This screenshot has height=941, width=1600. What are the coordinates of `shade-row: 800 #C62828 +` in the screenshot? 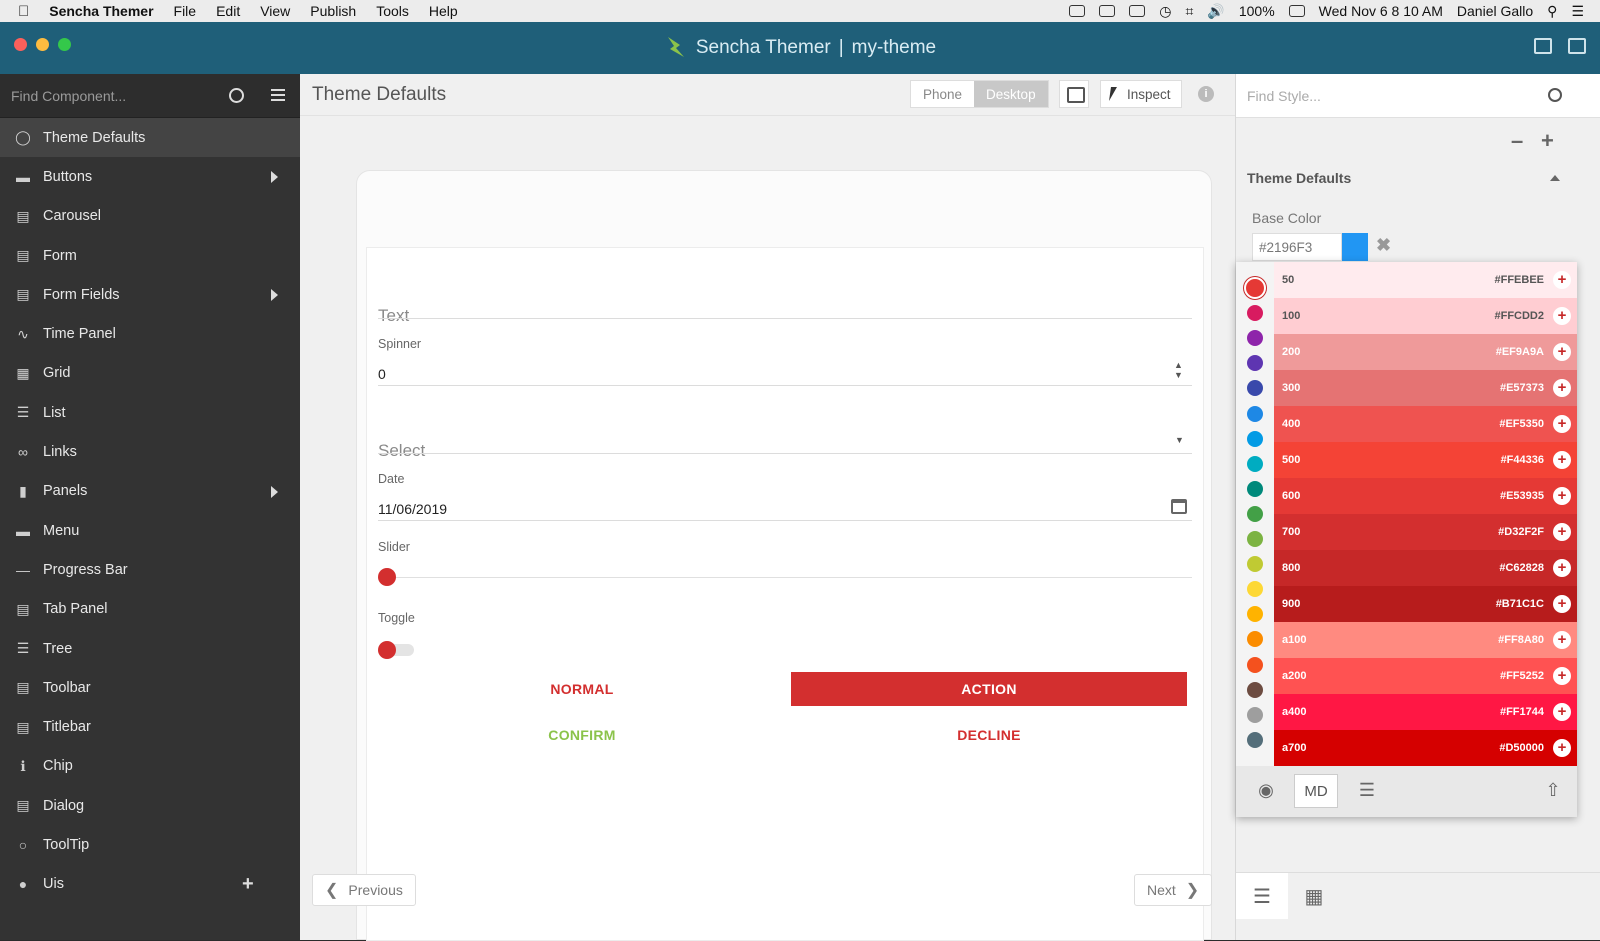 It's located at (1425, 568).